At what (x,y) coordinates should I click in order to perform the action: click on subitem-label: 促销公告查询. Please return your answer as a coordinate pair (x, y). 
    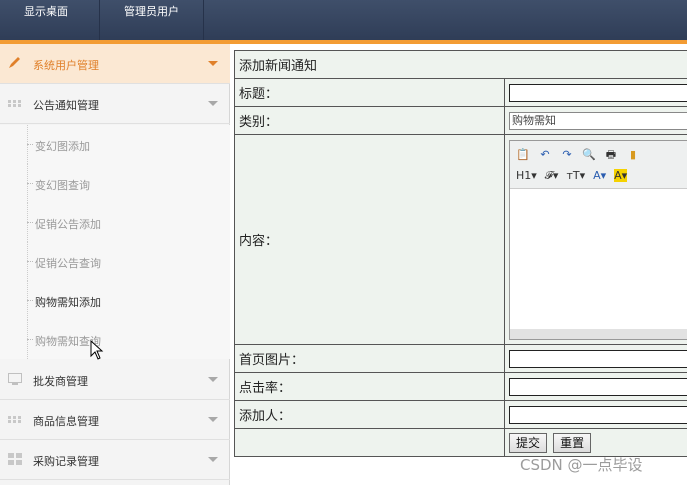
    Looking at the image, I should click on (68, 263).